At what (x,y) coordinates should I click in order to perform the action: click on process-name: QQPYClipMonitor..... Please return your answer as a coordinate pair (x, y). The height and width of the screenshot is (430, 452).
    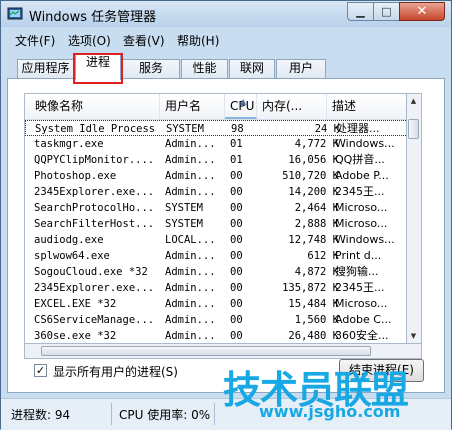
    Looking at the image, I should click on (94, 160).